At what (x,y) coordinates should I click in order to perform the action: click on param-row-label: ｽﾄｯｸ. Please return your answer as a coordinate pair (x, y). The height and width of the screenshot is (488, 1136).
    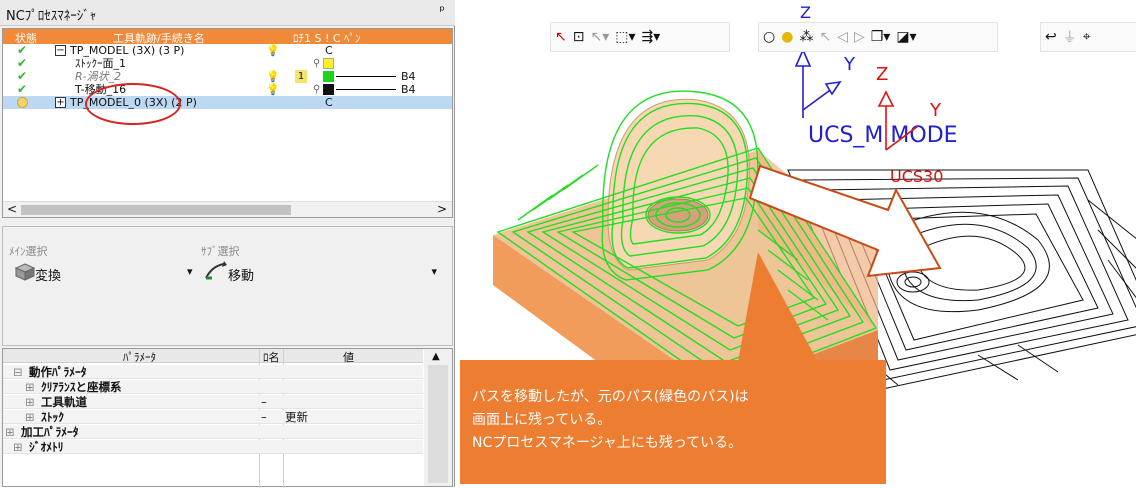
    Looking at the image, I should click on (52, 417).